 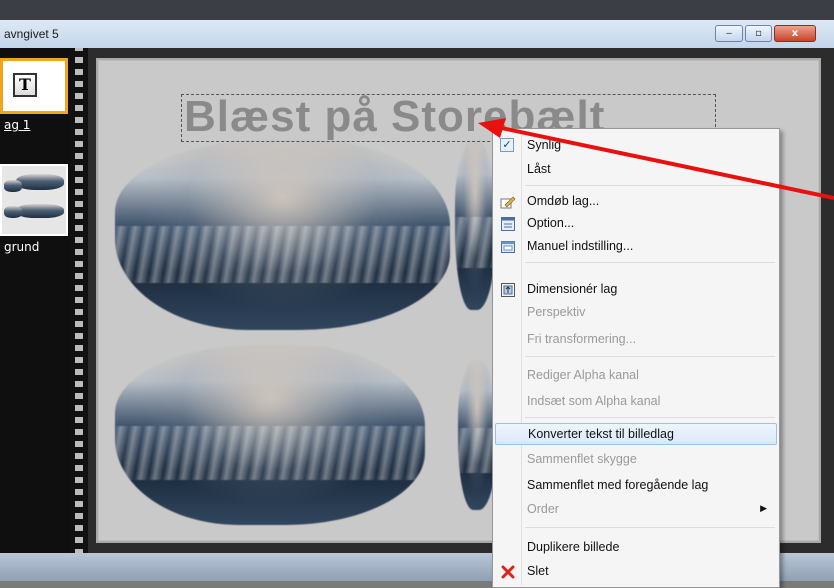 What do you see at coordinates (543, 509) in the screenshot?
I see `menu-item-label: Order` at bounding box center [543, 509].